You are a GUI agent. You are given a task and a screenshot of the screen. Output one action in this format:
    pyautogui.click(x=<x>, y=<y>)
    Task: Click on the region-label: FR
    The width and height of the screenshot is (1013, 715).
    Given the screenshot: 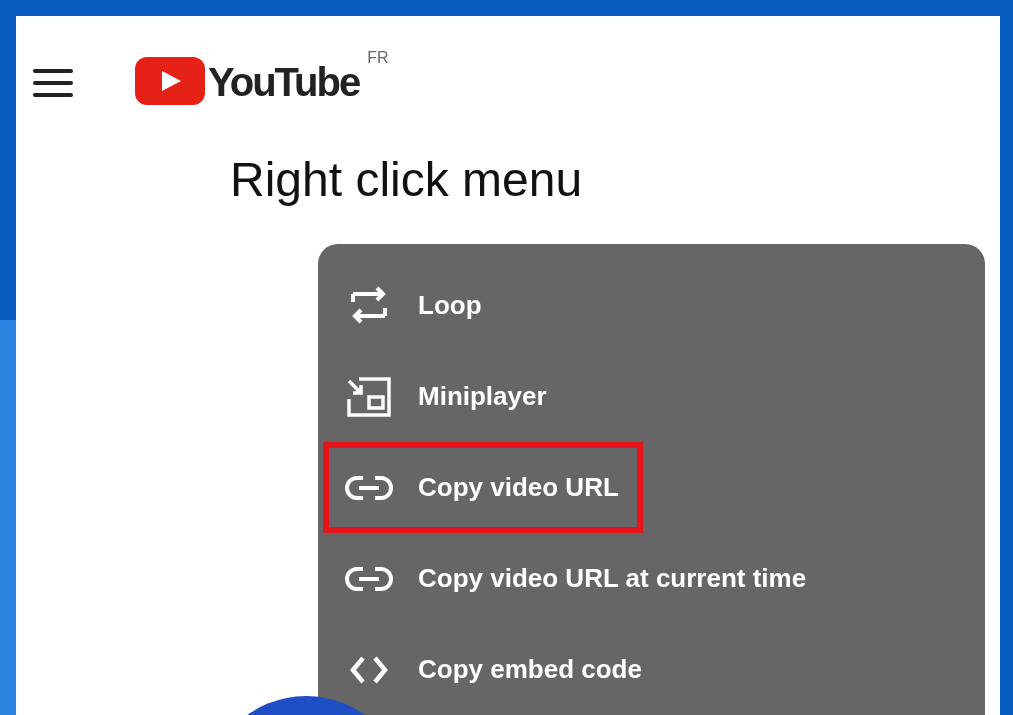 What is the action you would take?
    pyautogui.click(x=378, y=58)
    